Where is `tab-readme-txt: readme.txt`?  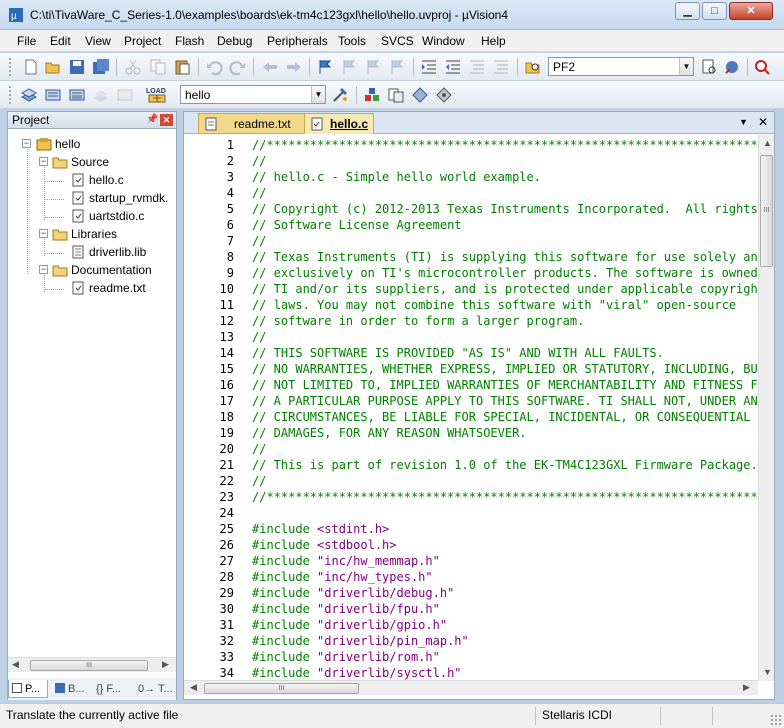
tab-readme-txt: readme.txt is located at coordinates (256, 123).